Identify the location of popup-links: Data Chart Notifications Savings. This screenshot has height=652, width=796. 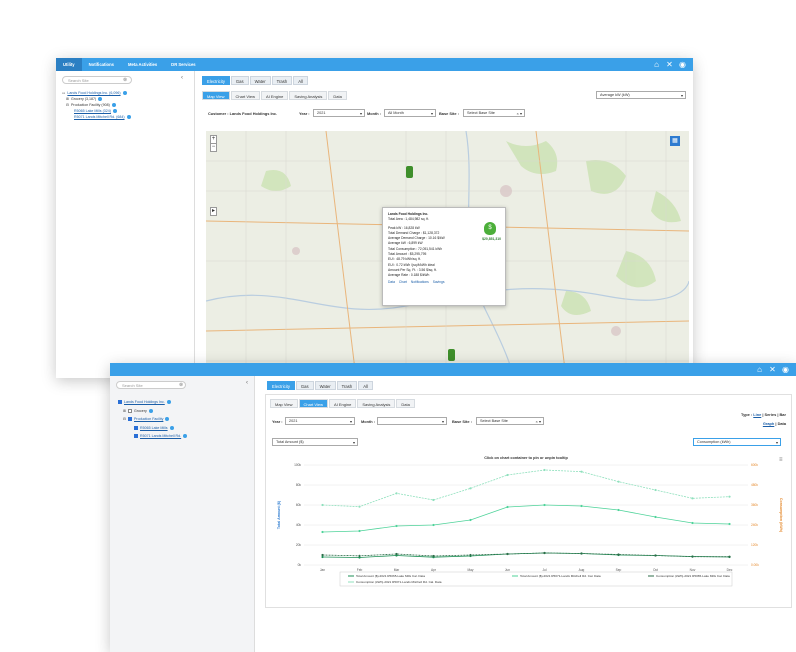
(444, 282).